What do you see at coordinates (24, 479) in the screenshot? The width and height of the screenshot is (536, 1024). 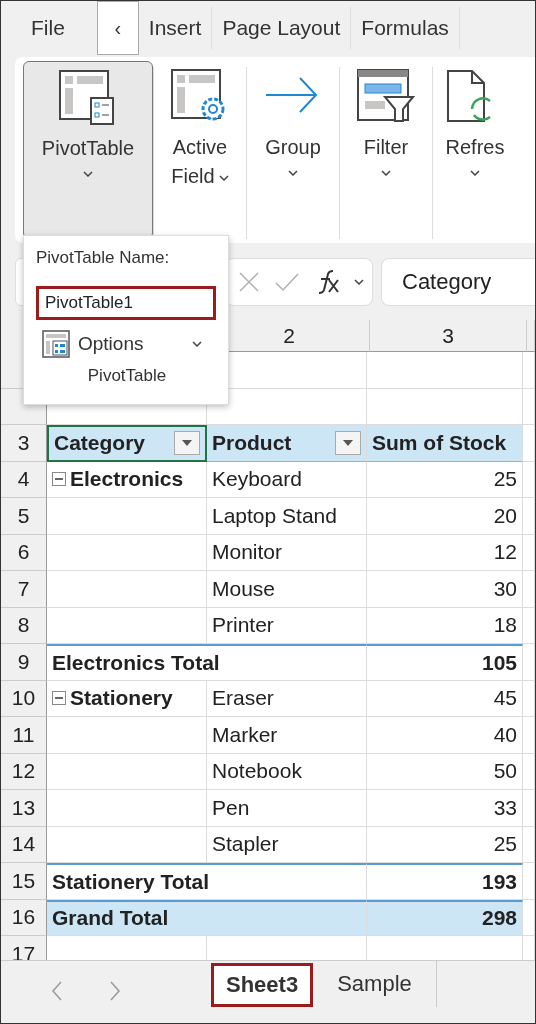 I see `row-header: 4` at bounding box center [24, 479].